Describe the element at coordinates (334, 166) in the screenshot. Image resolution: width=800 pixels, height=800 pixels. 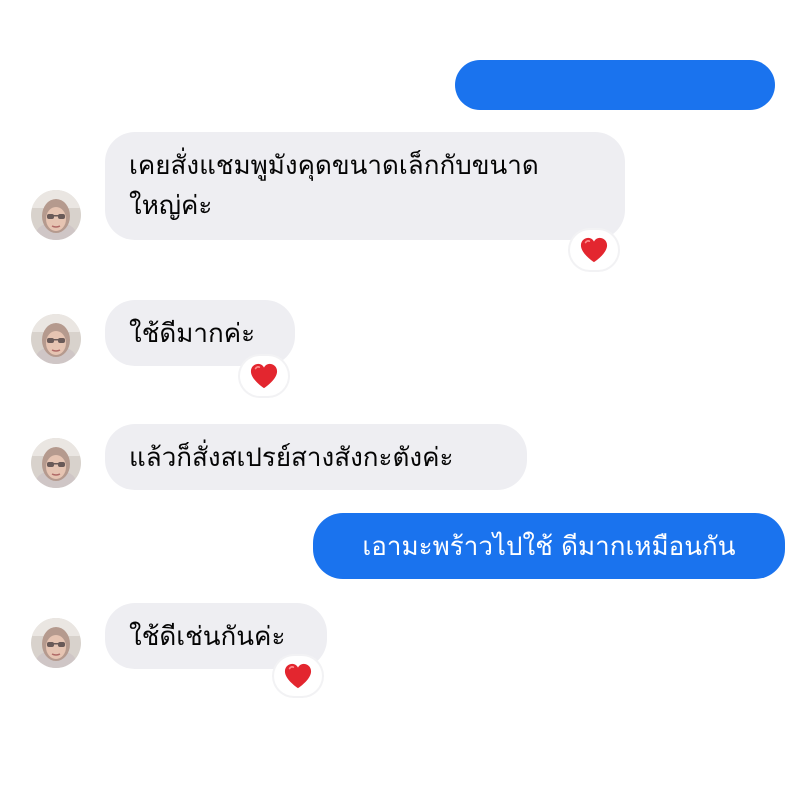
I see `message-text-line: เคยสั่งแชมพูมังคุดขนาดเล็กกับขนาด` at that location.